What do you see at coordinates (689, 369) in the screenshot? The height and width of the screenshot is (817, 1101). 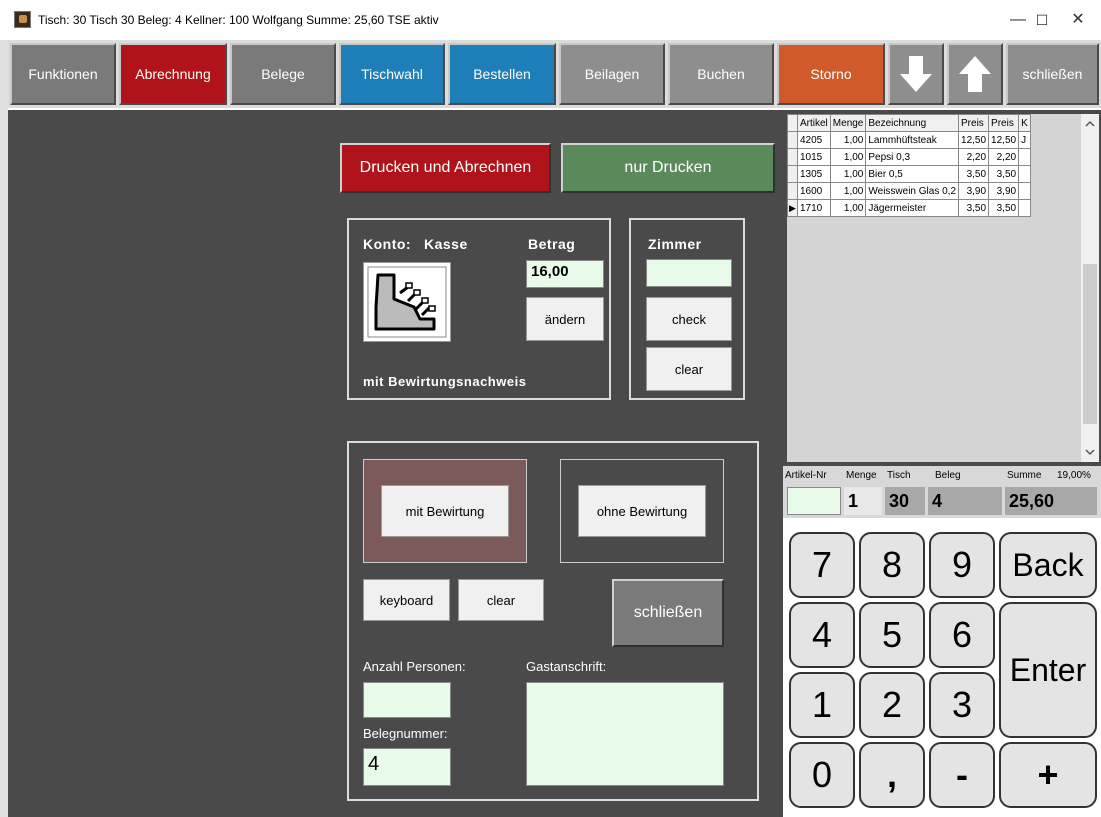 I see `zimmer-clear-button: clear` at bounding box center [689, 369].